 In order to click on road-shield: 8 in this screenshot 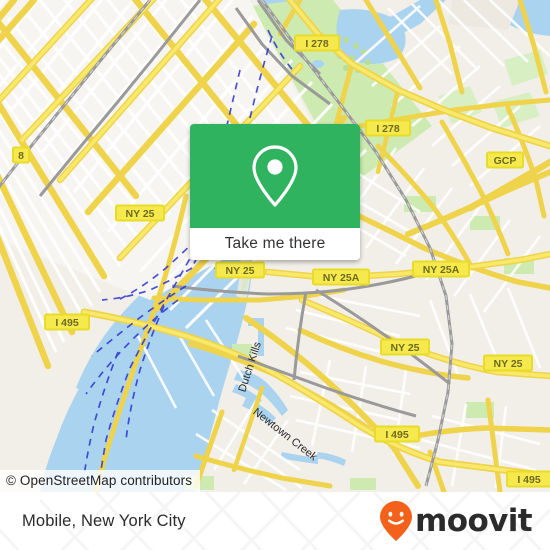, I will do `click(21, 155)`.